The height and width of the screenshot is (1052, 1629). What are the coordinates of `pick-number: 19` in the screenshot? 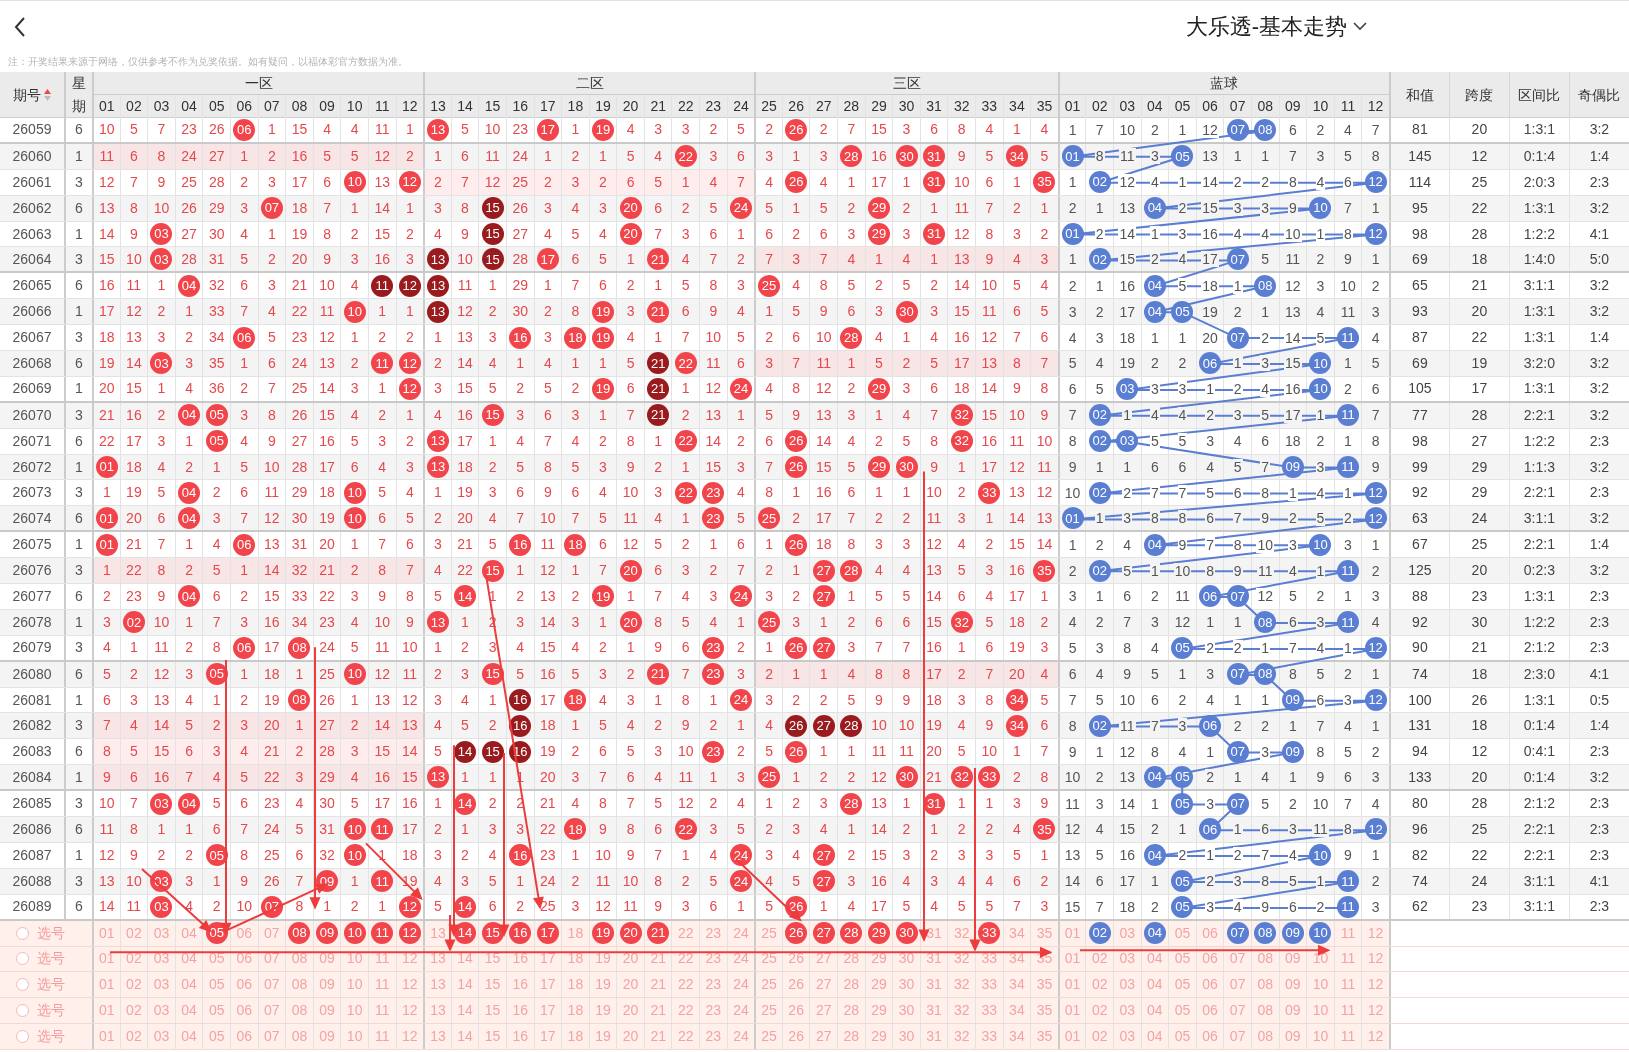 It's located at (602, 1037).